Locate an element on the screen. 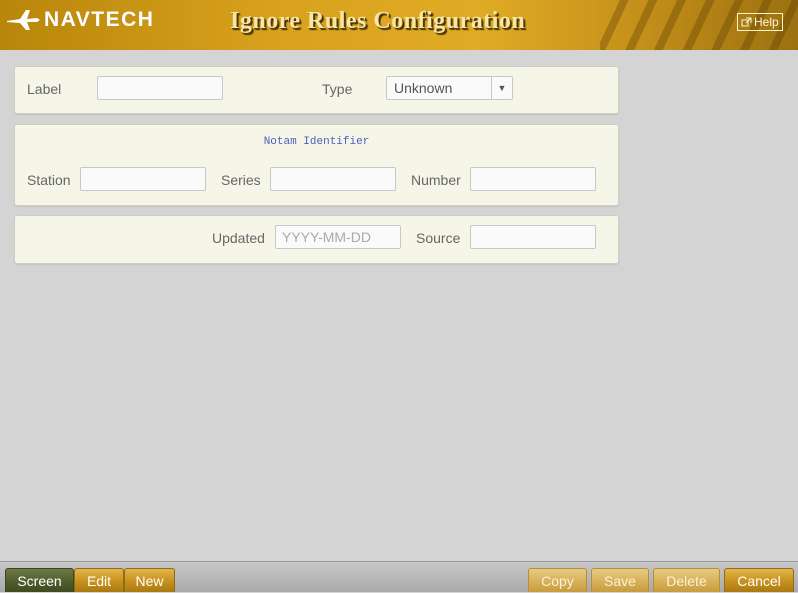 The height and width of the screenshot is (593, 798). new-button: New is located at coordinates (149, 580).